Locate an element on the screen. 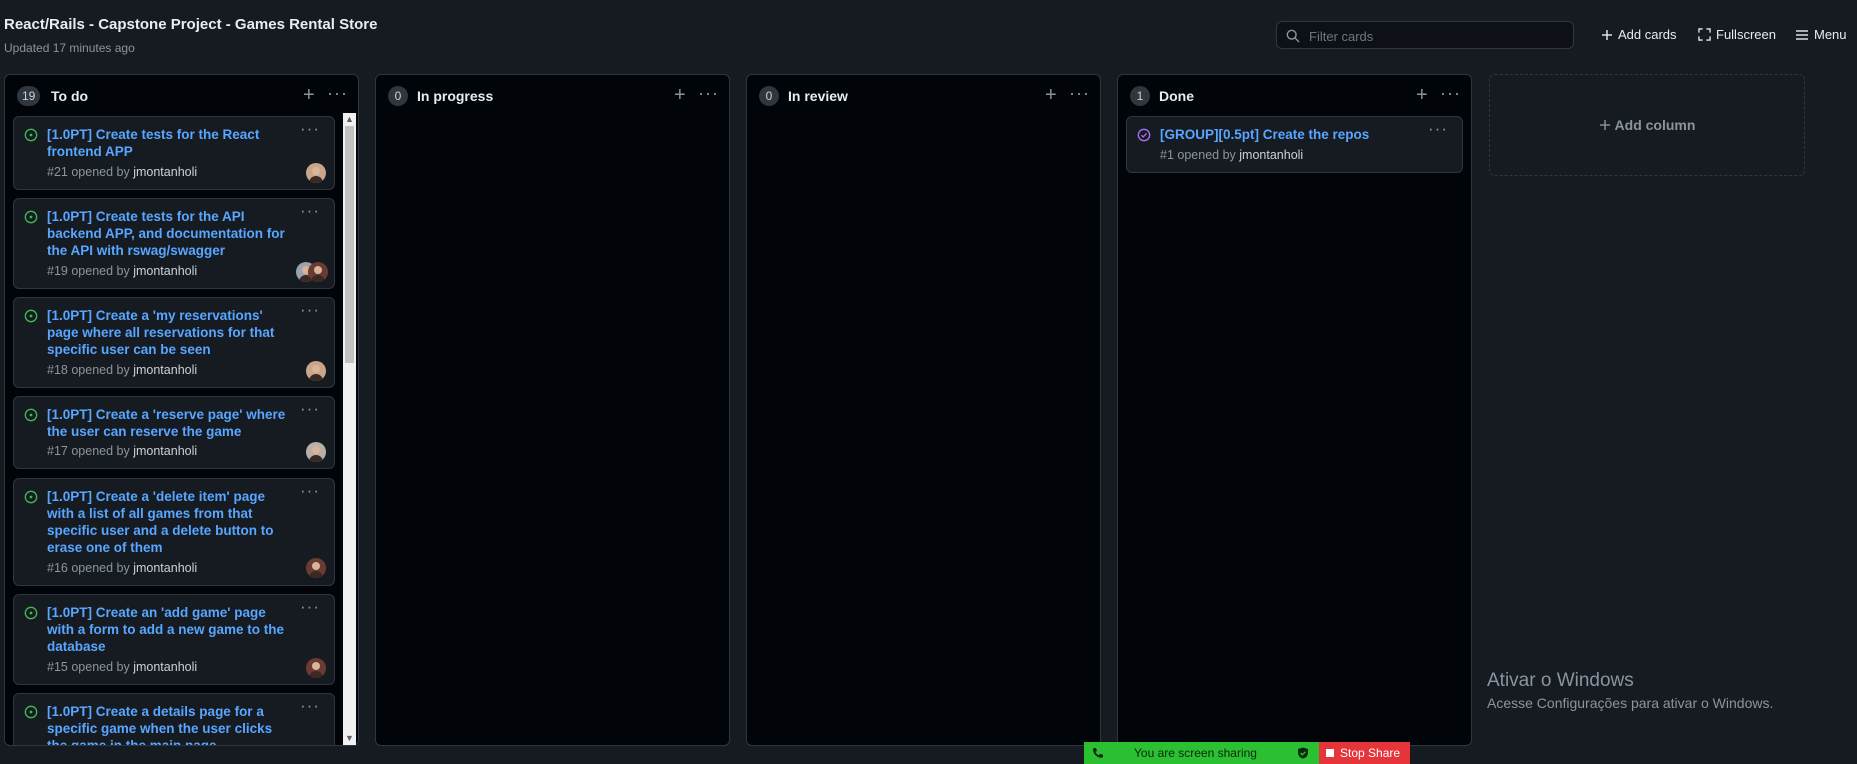 This screenshot has height=764, width=1857. stop-share-button: Stop Share is located at coordinates (1364, 753).